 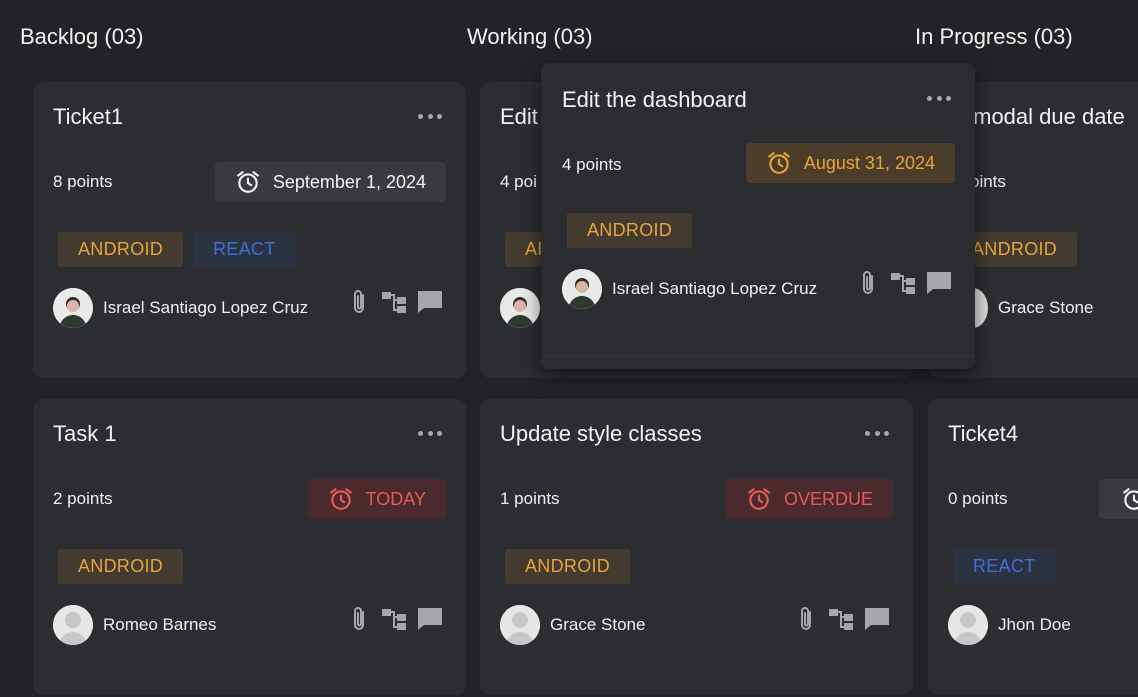 I want to click on assignee: Jhon Doe, so click(x=1009, y=625).